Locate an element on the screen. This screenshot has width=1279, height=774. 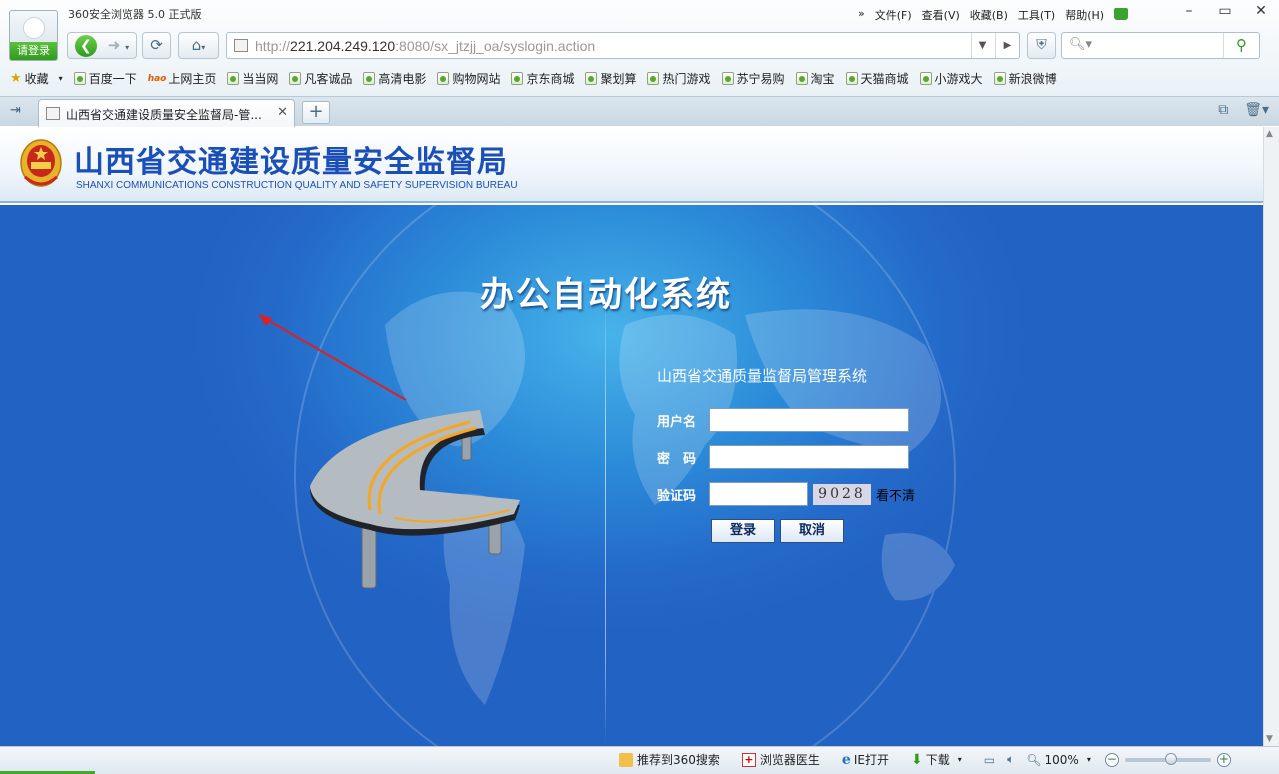
scroll-down-icon: ▼ is located at coordinates (1269, 739).